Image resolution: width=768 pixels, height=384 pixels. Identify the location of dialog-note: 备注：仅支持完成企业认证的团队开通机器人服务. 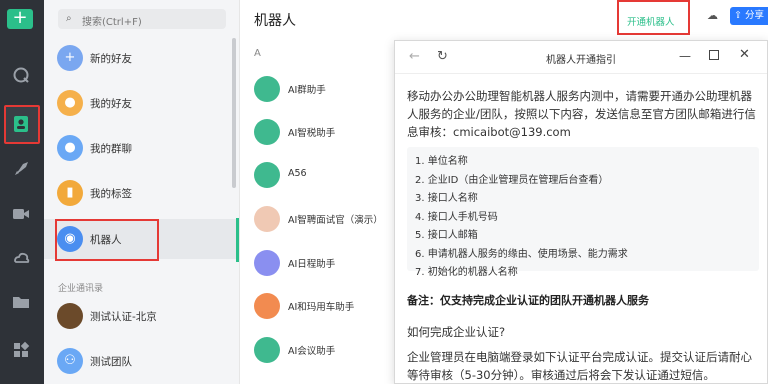
(528, 300).